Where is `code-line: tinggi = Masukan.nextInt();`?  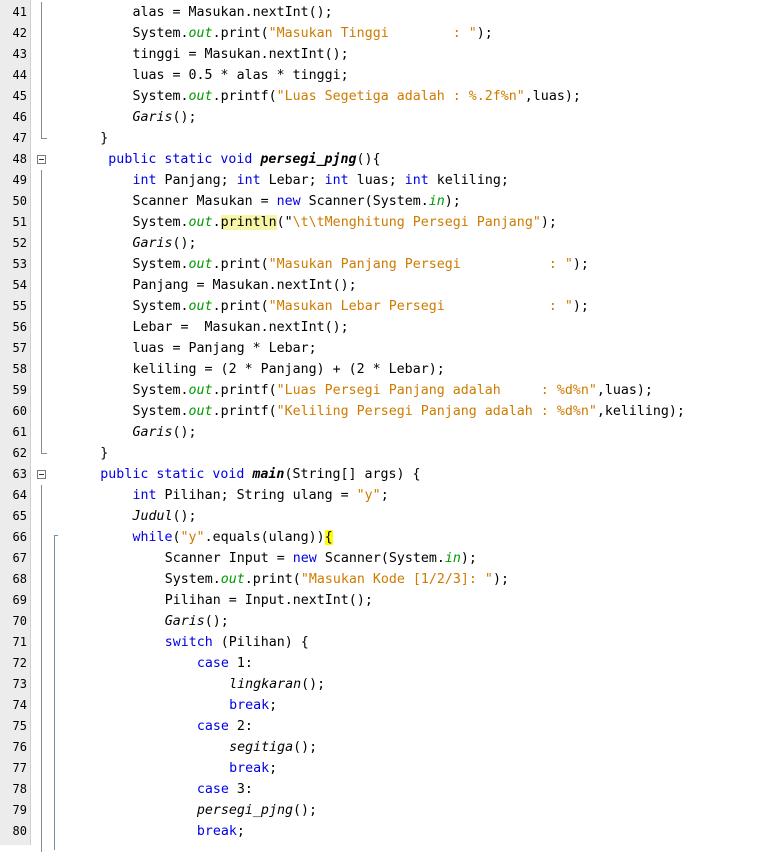
code-line: tinggi = Masukan.nextInt(); is located at coordinates (241, 54).